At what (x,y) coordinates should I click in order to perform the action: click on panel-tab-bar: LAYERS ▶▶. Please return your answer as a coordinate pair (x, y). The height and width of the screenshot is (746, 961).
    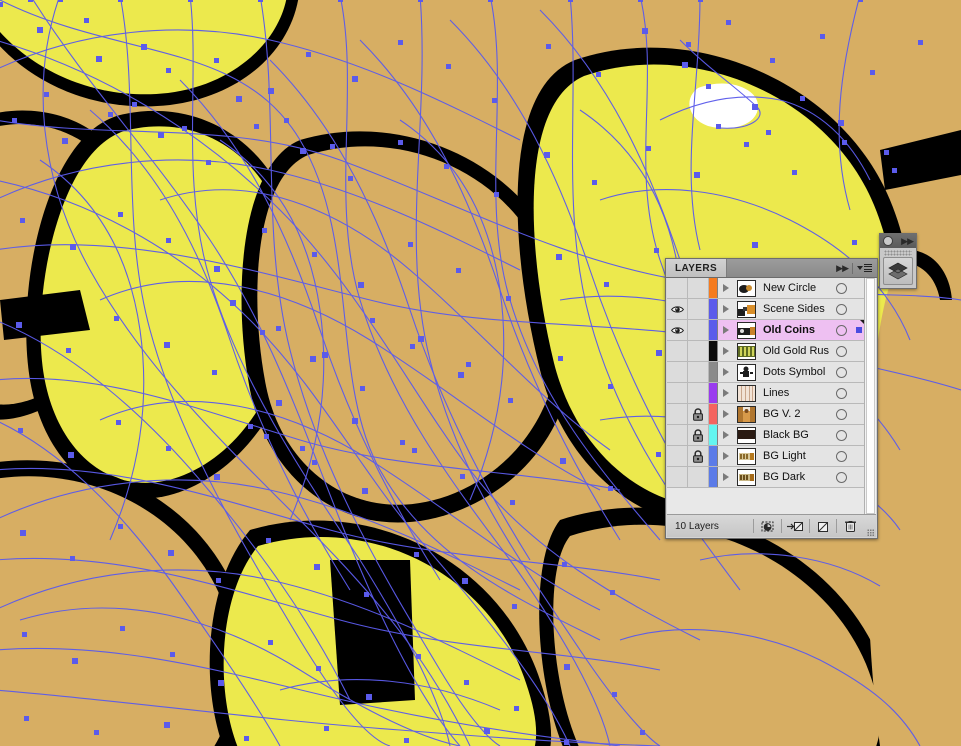
    Looking at the image, I should click on (771, 268).